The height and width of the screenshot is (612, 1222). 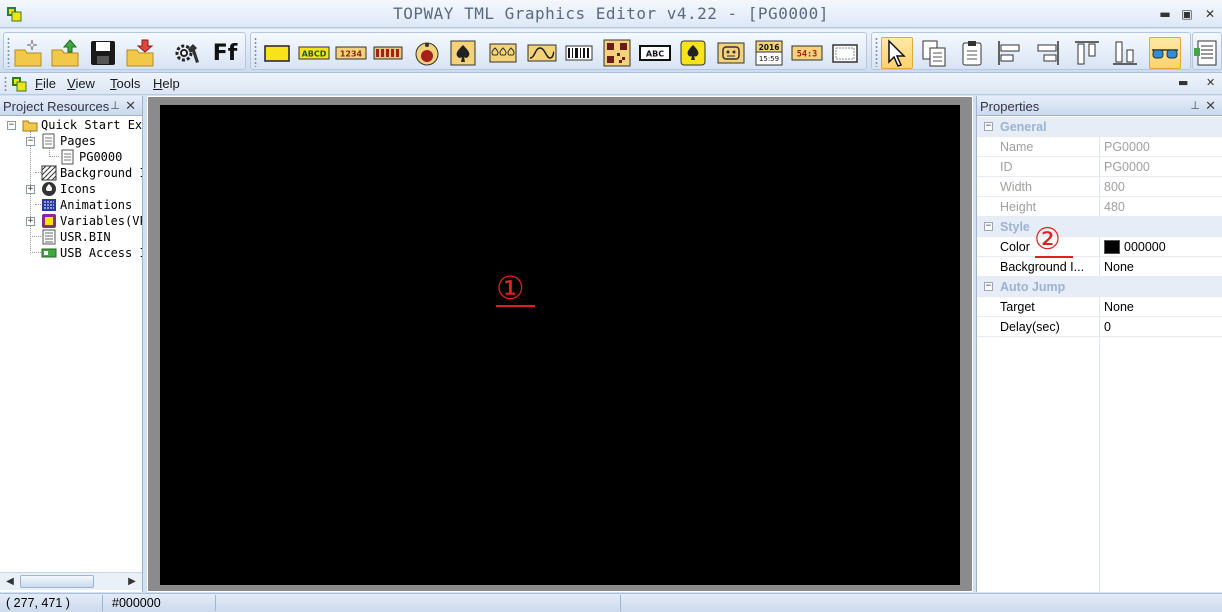 I want to click on tree-item-icons: Icons, so click(x=68, y=189).